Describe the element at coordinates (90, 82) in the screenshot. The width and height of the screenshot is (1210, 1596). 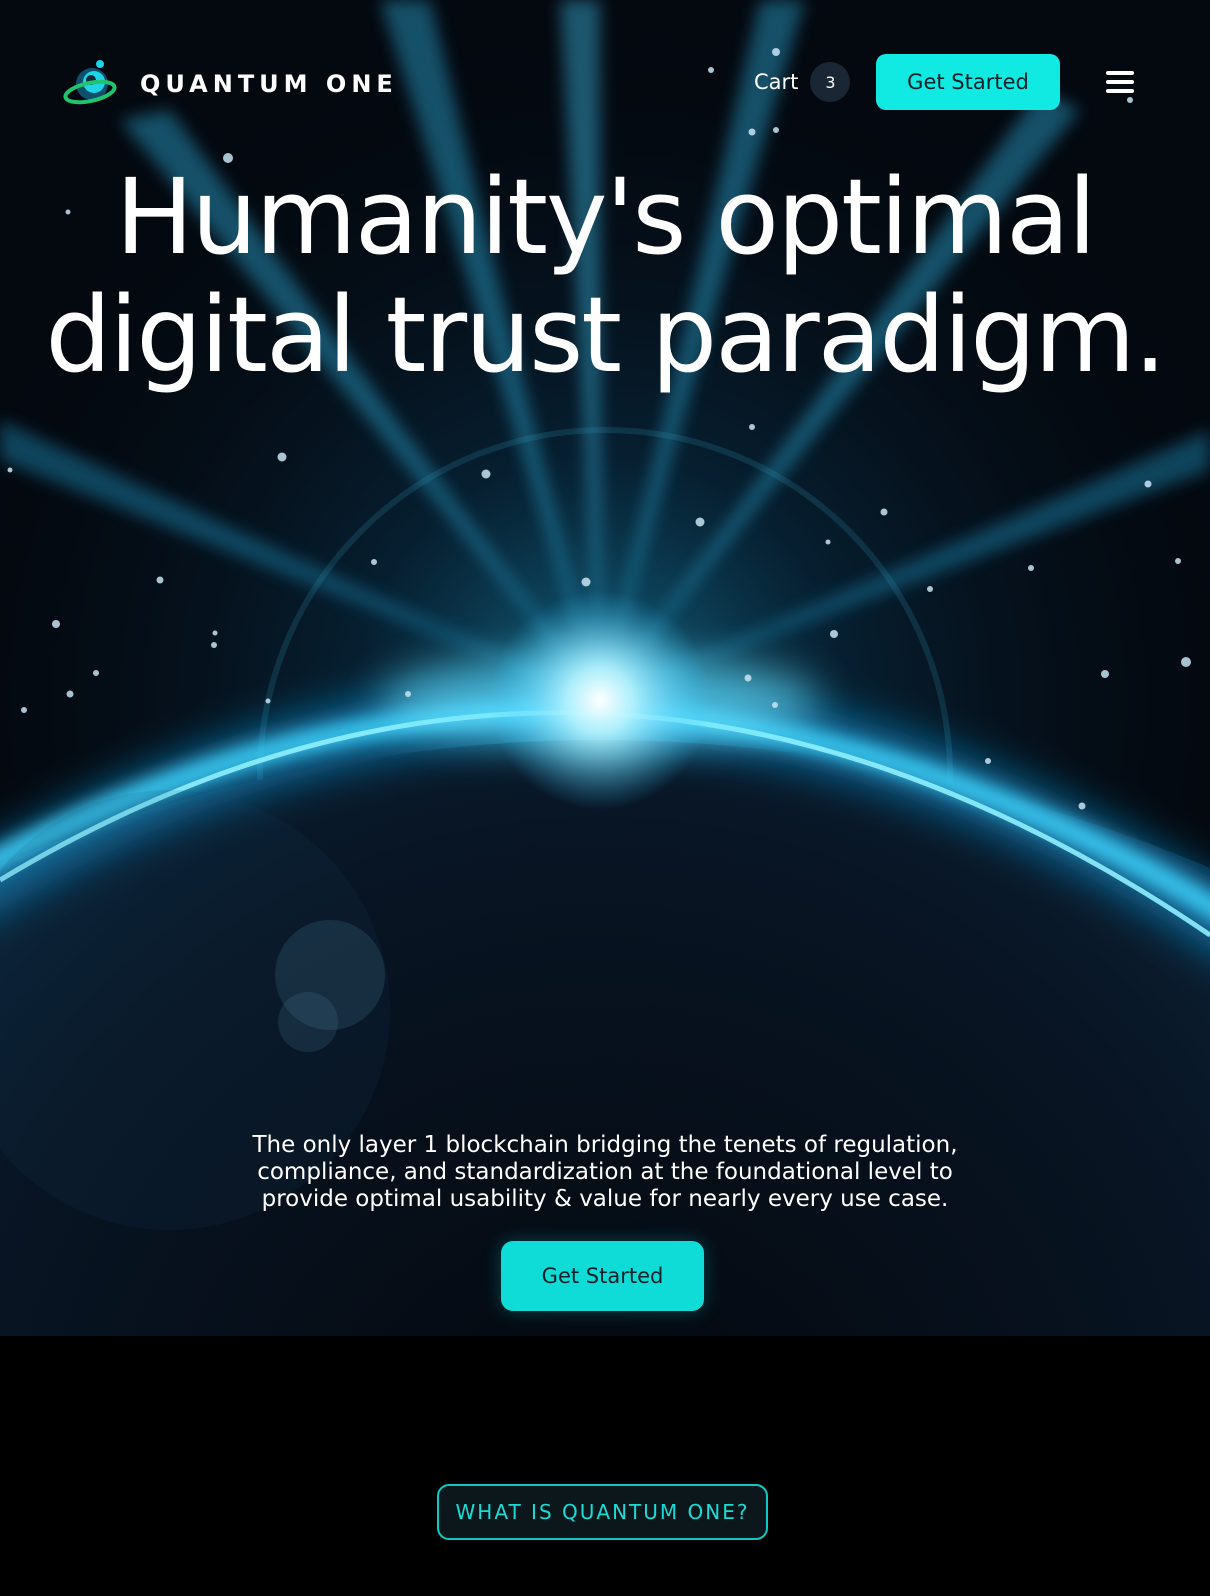
I see `orbit-logo-icon` at that location.